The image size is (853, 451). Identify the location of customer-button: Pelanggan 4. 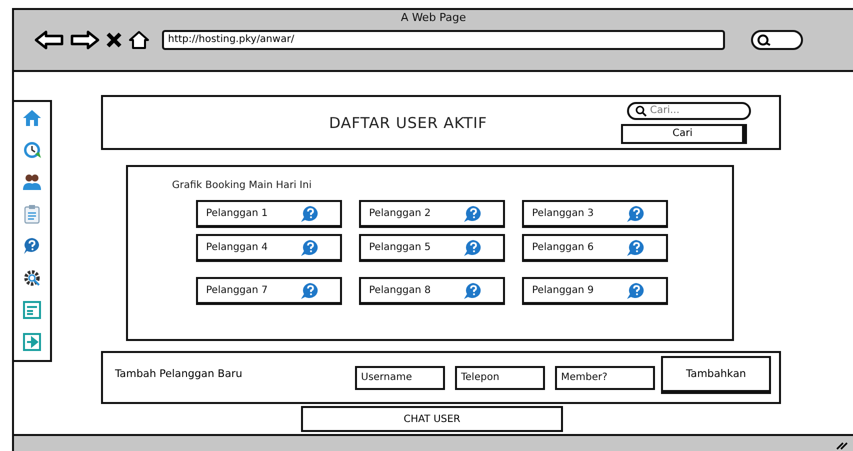
(269, 248).